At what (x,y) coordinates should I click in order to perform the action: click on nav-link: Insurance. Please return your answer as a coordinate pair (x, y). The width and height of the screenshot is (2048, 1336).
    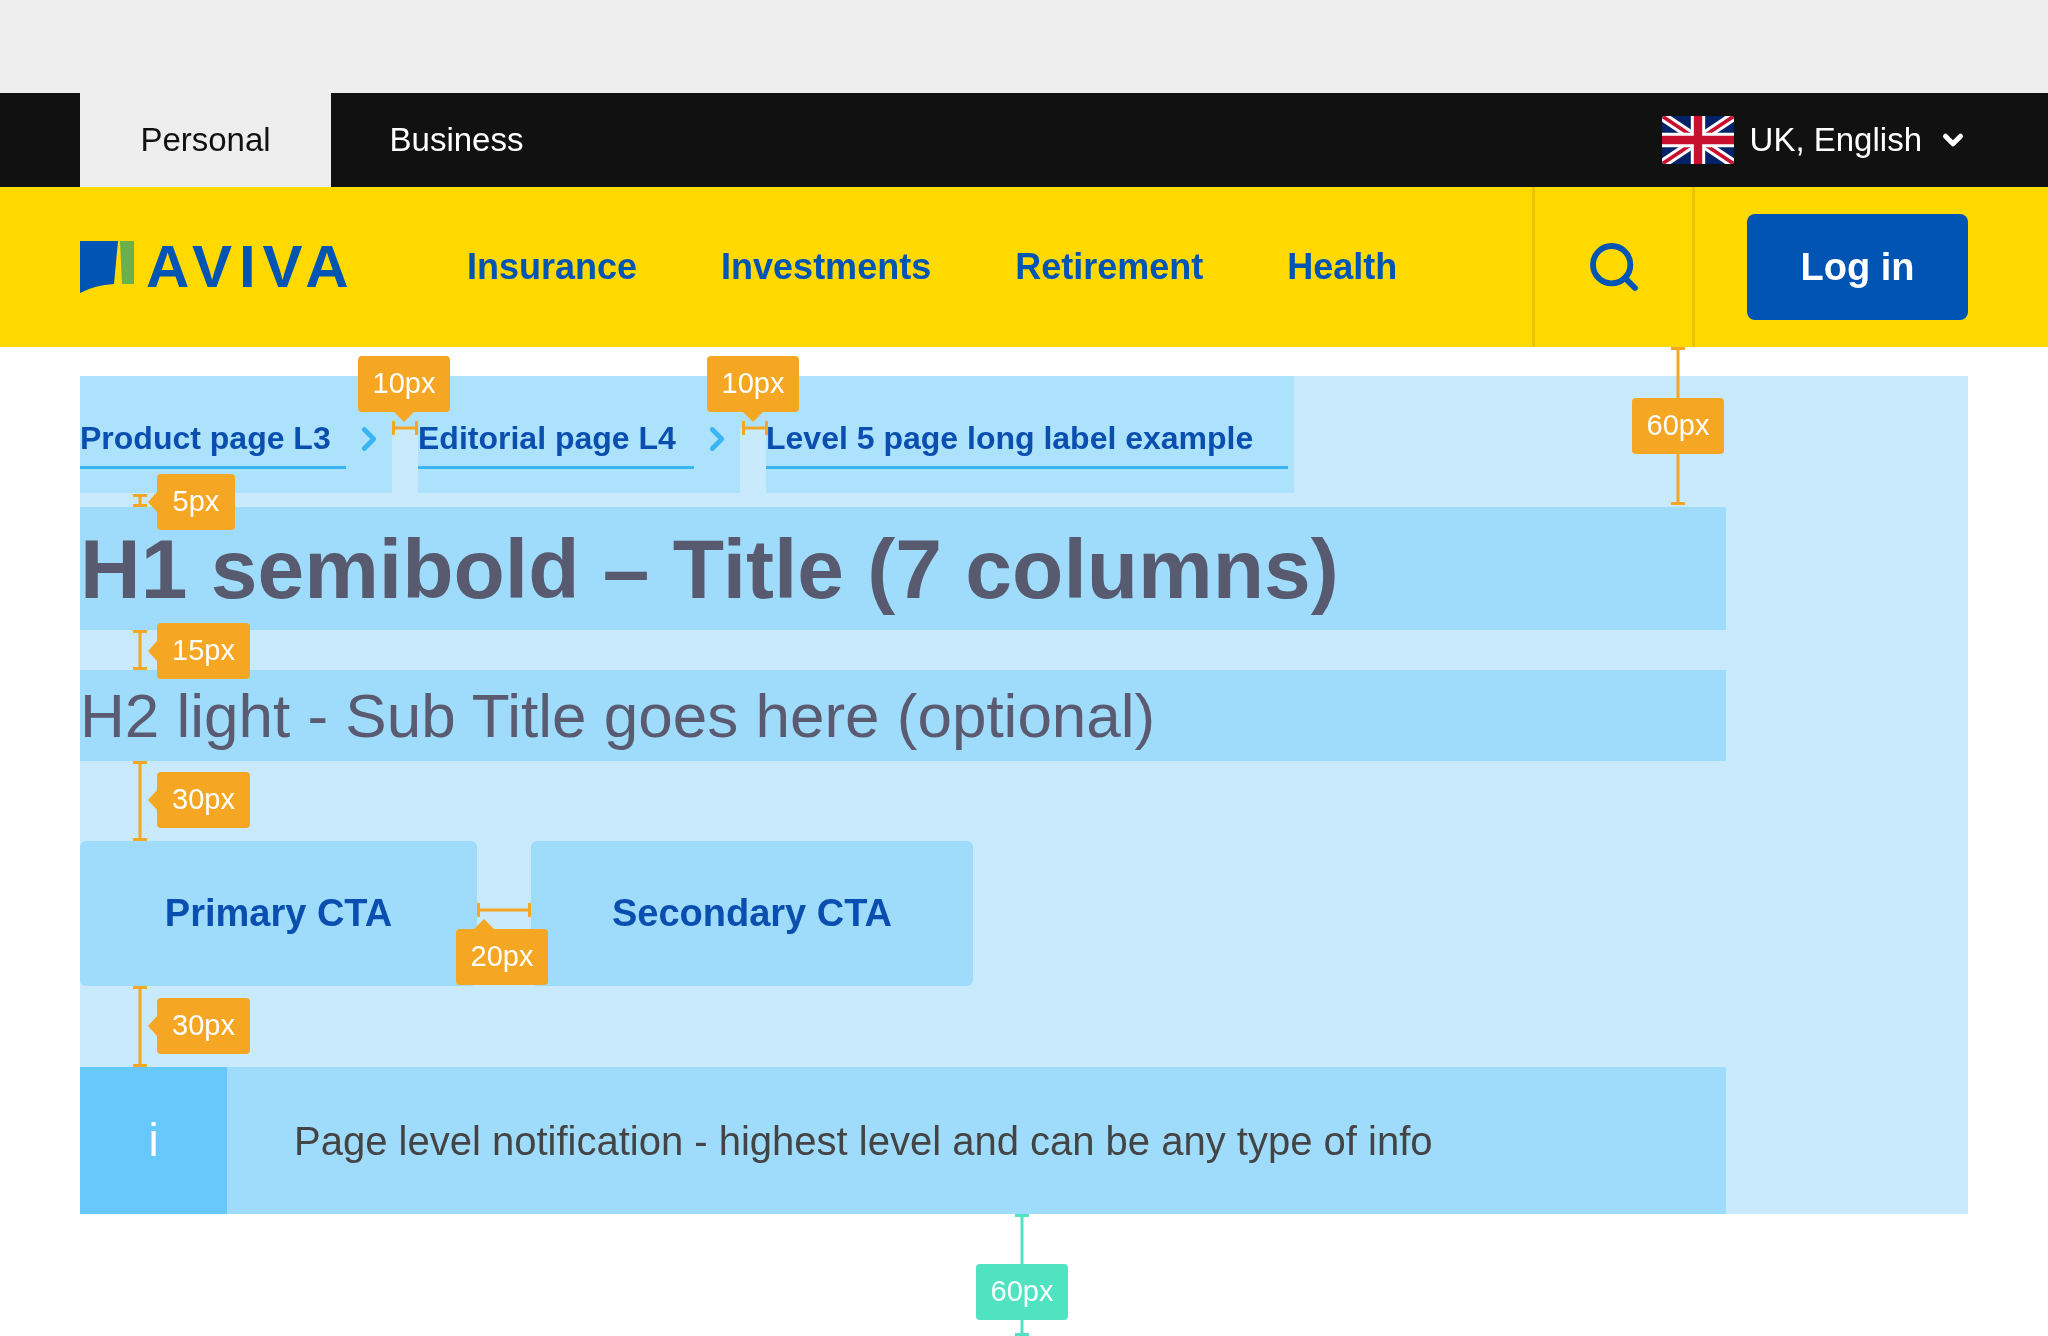
    Looking at the image, I should click on (552, 267).